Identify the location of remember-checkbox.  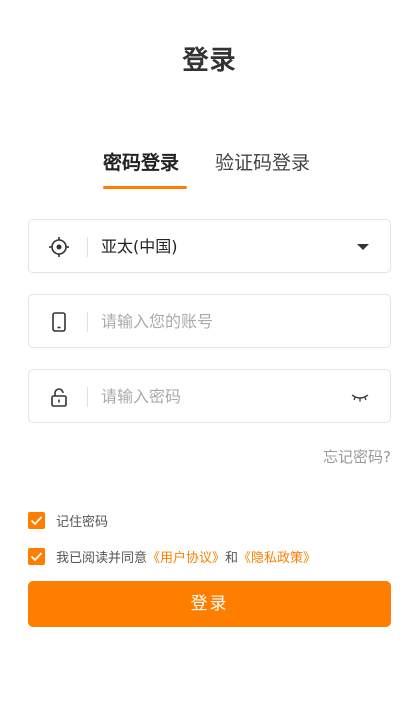
(36, 520).